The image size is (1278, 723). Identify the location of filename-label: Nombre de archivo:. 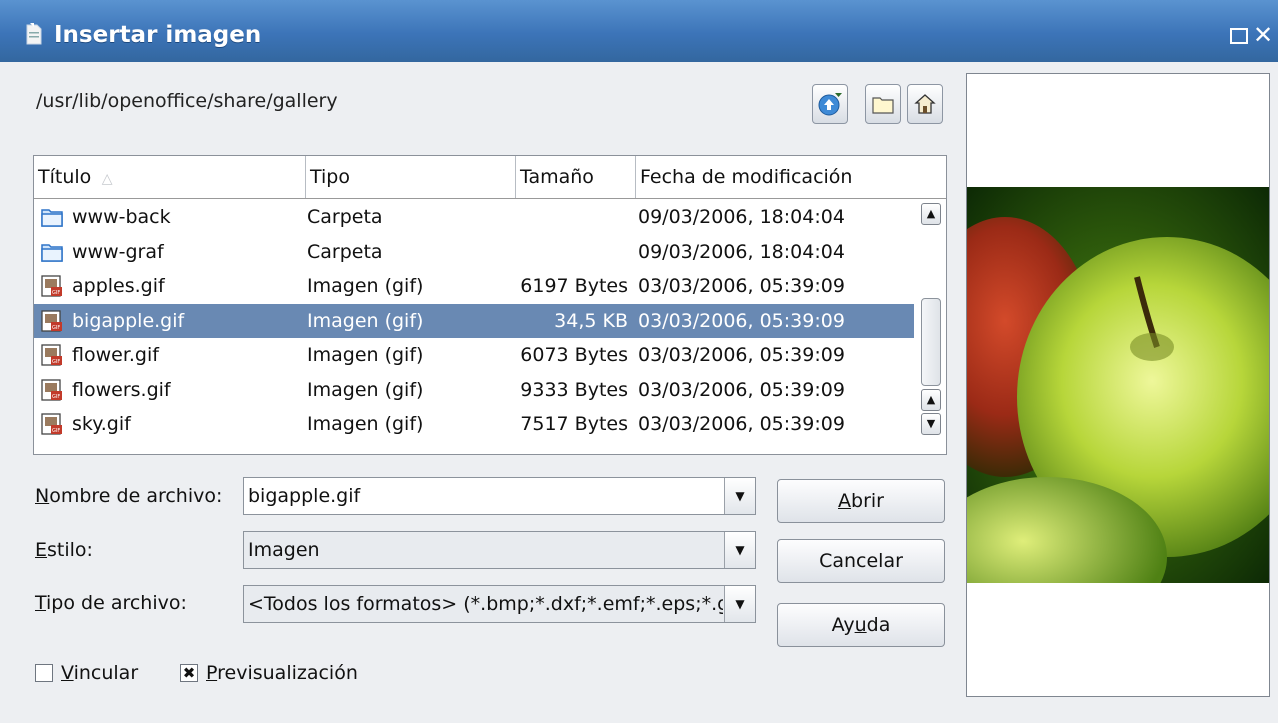
(129, 496).